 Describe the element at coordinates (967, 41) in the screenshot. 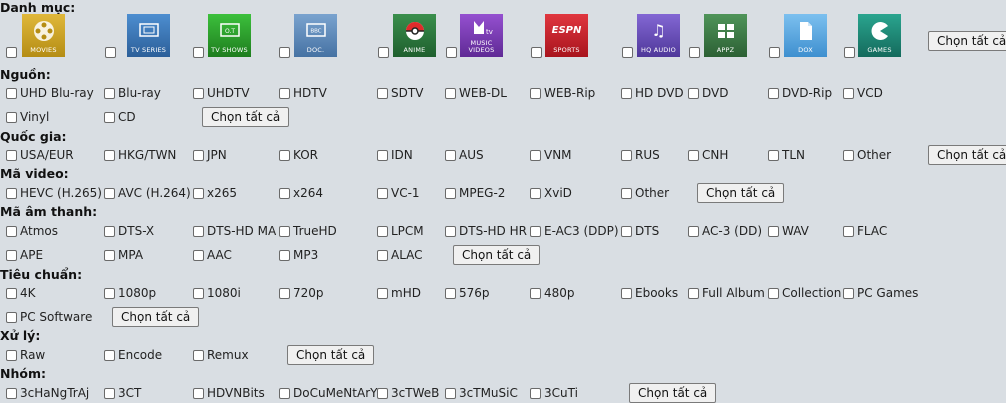

I see `category-select-all-button: Chọn tất cả` at that location.